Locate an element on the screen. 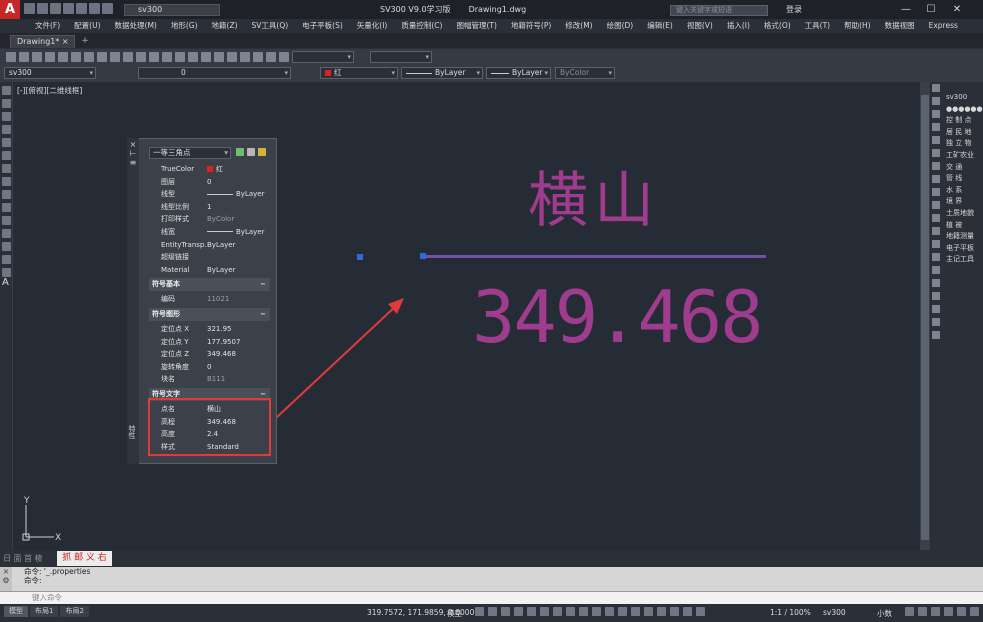  selection-cycle-icon is located at coordinates (609, 611).